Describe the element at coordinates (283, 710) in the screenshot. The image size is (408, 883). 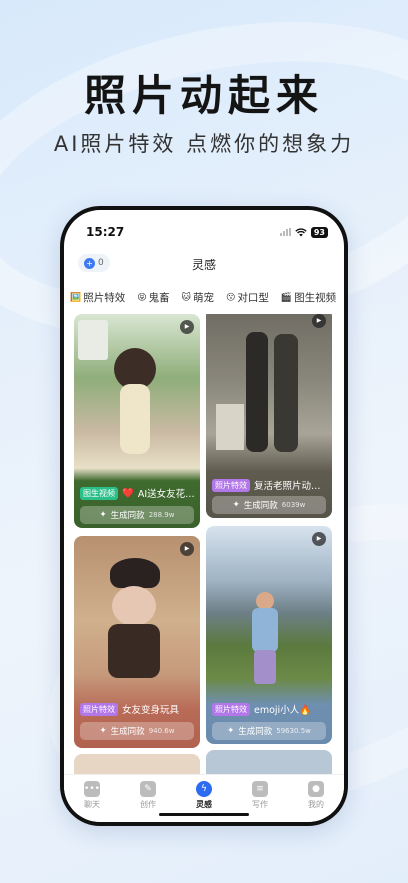
I see `card-title: emoji小人🔥` at that location.